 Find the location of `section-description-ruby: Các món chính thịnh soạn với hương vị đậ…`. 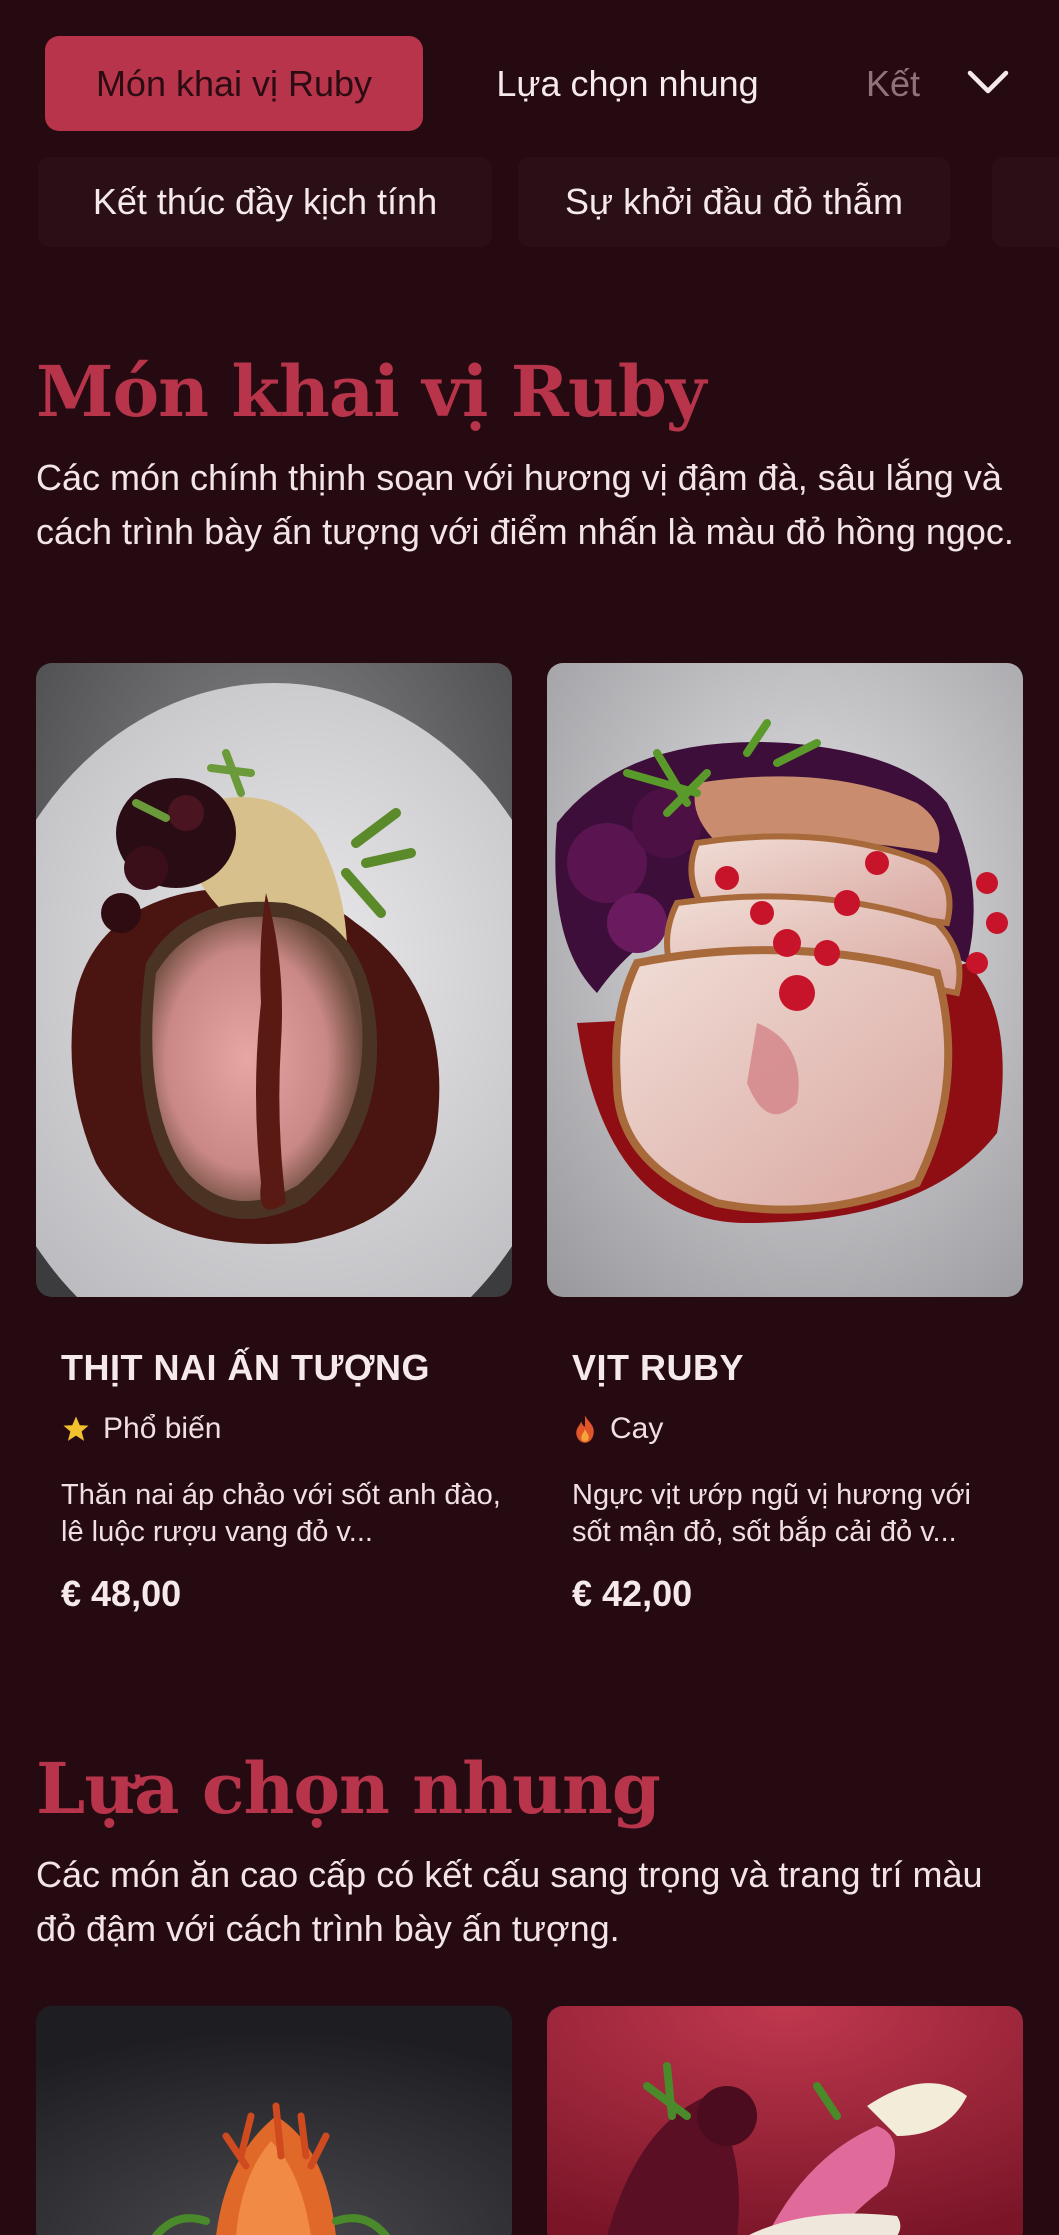

section-description-ruby: Các món chính thịnh soạn với hương vị đậ… is located at coordinates (525, 504).